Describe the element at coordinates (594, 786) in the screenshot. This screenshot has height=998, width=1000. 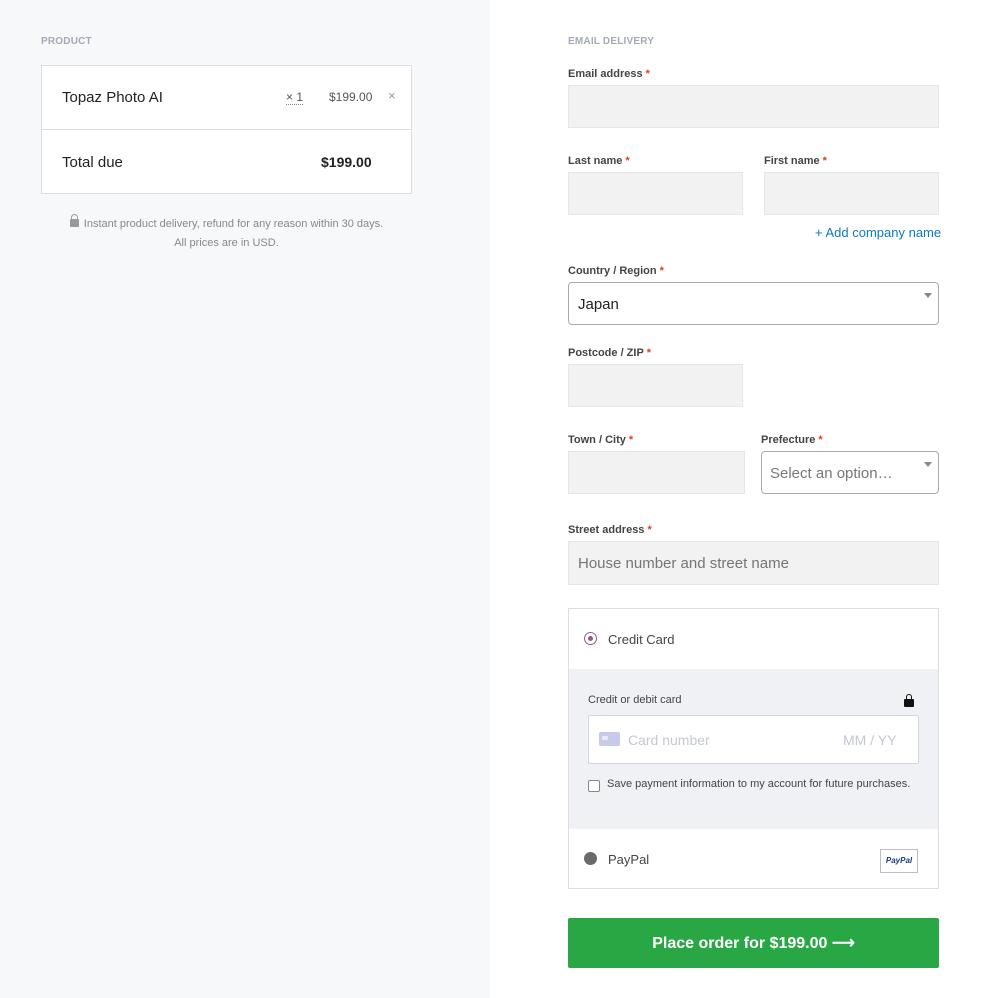
I see `save-payment-checkbox` at that location.